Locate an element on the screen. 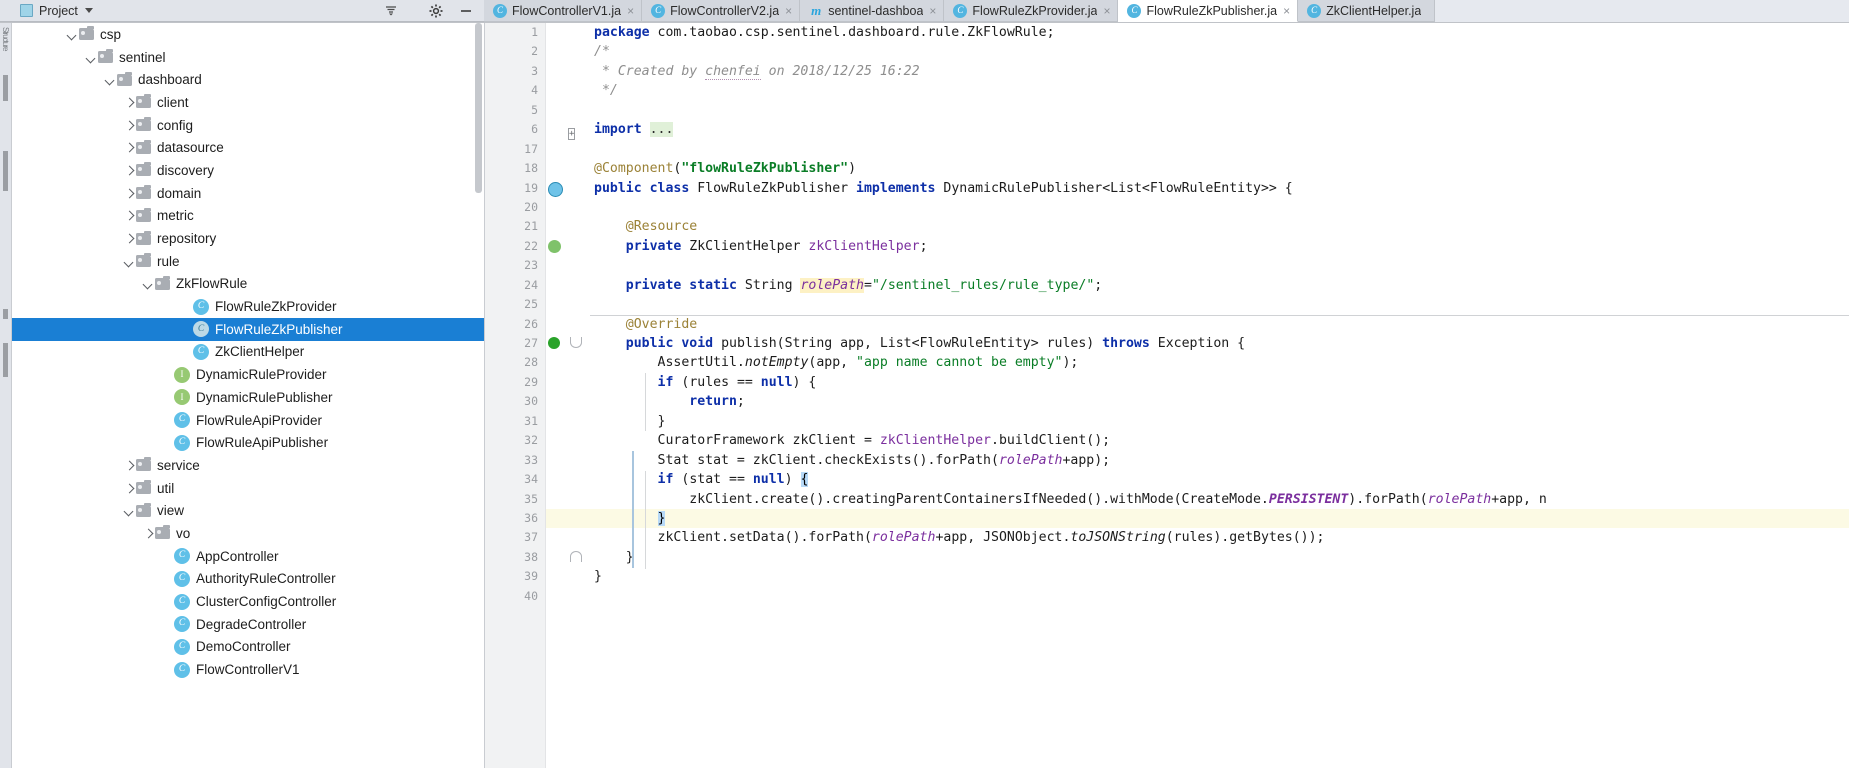 The width and height of the screenshot is (1849, 768). editor-tab: m sentinel-dashboa × is located at coordinates (872, 11).